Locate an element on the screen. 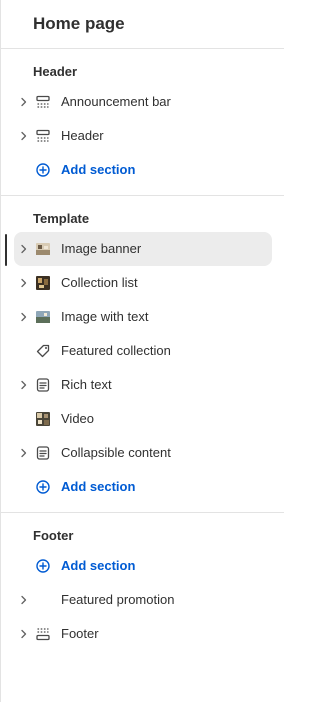 The height and width of the screenshot is (702, 320). group-title-footer: Footer is located at coordinates (53, 535).